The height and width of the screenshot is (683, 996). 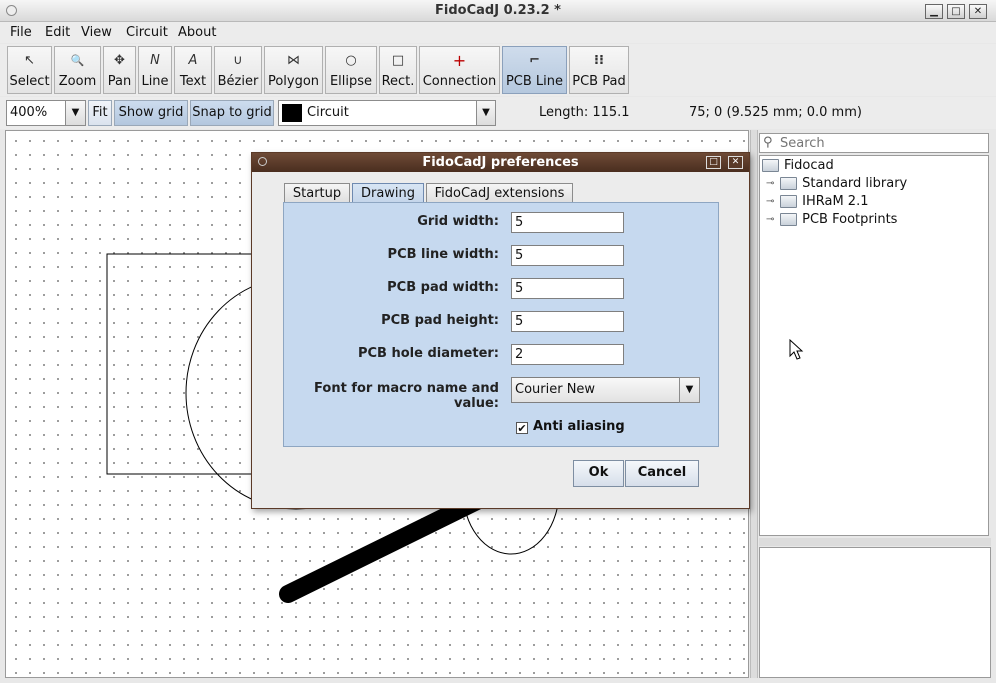 I want to click on menu-view: View, so click(x=96, y=32).